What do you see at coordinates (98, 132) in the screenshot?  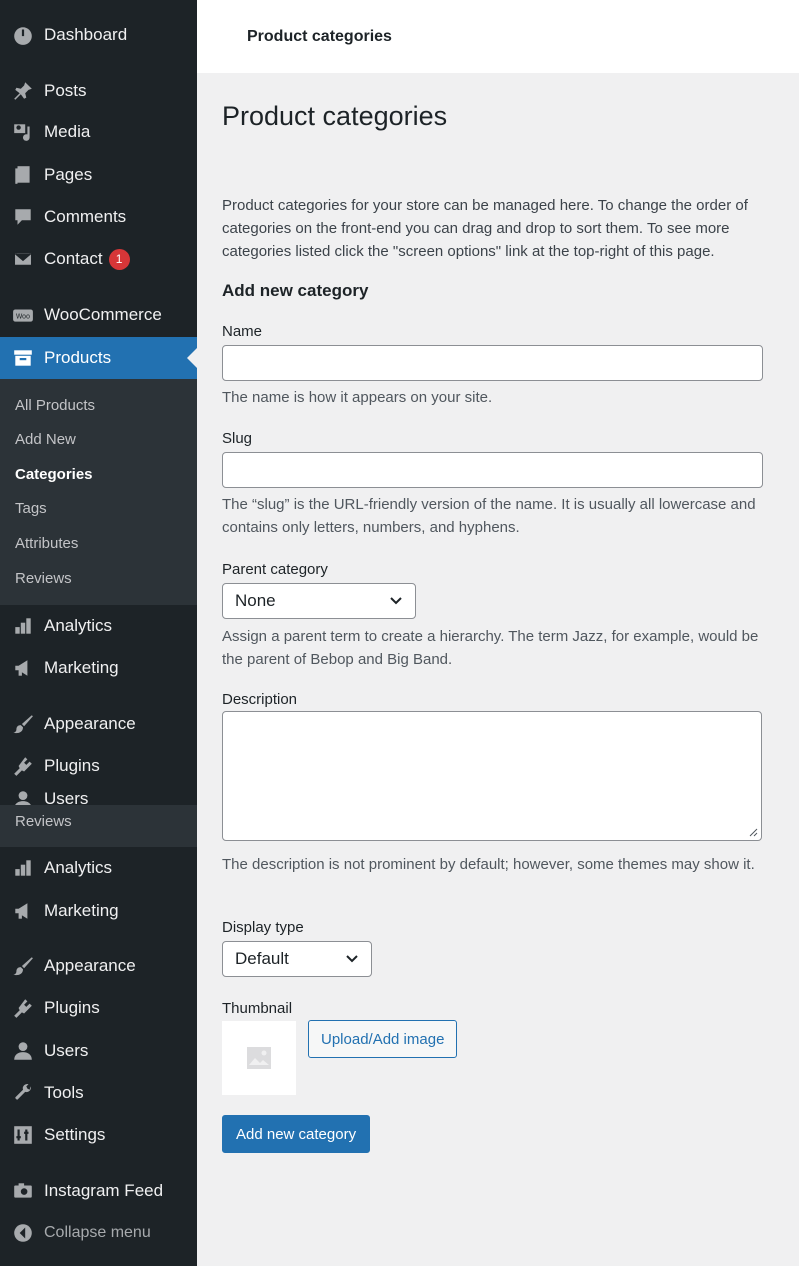 I see `menu-media: Media` at bounding box center [98, 132].